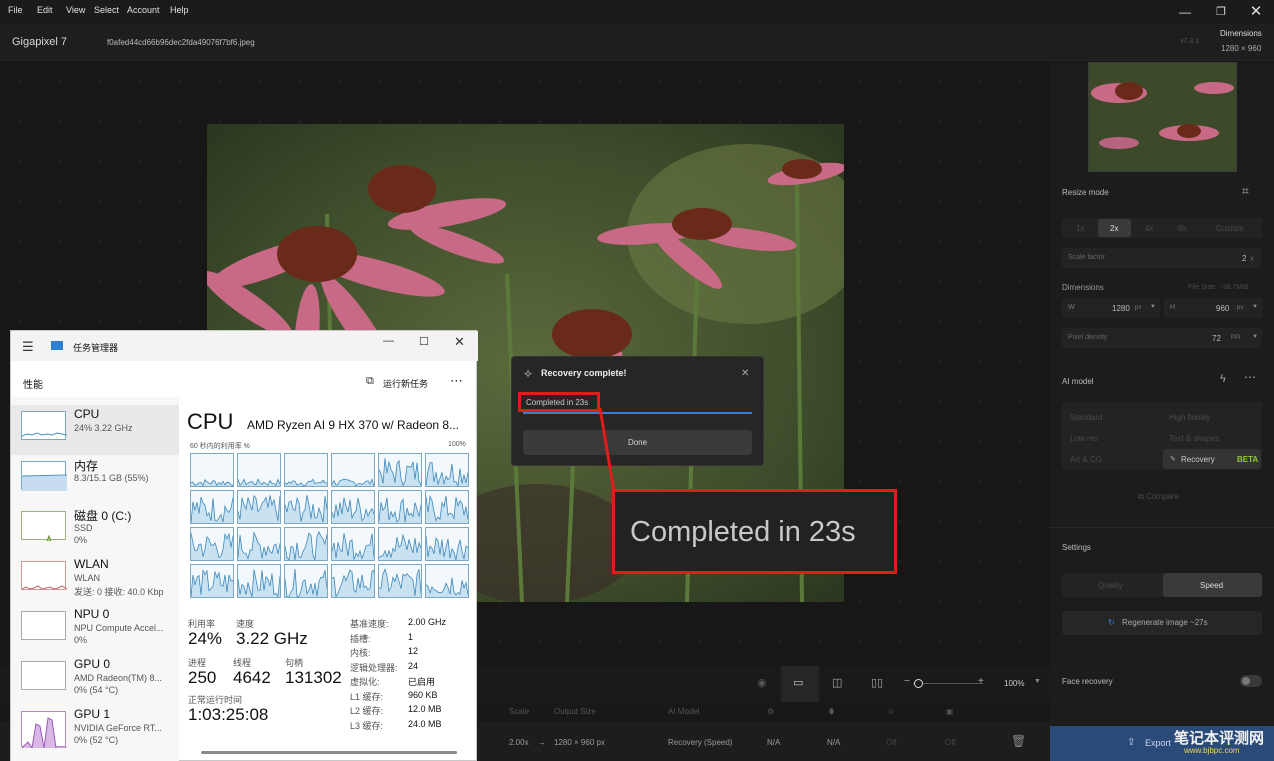 This screenshot has width=1274, height=761. I want to click on height-value: 960, so click(1223, 308).